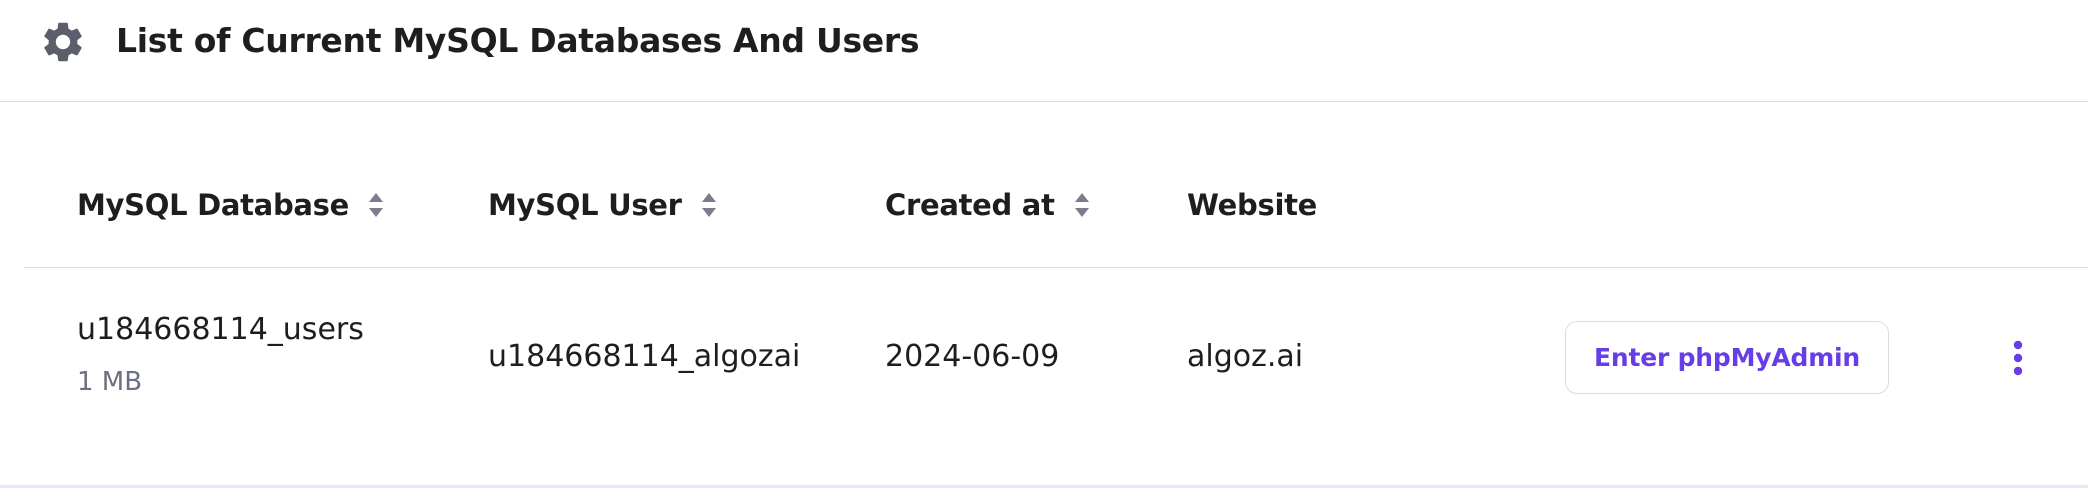 Image resolution: width=2088 pixels, height=492 pixels. What do you see at coordinates (220, 329) in the screenshot?
I see `database-name: u184668114_users` at bounding box center [220, 329].